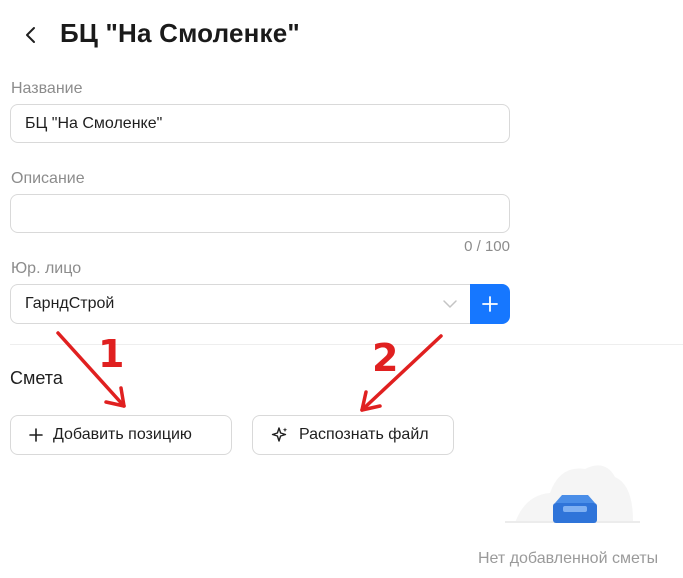 The width and height of the screenshot is (683, 578). I want to click on recognize-file-button: Распознать файл, so click(353, 435).